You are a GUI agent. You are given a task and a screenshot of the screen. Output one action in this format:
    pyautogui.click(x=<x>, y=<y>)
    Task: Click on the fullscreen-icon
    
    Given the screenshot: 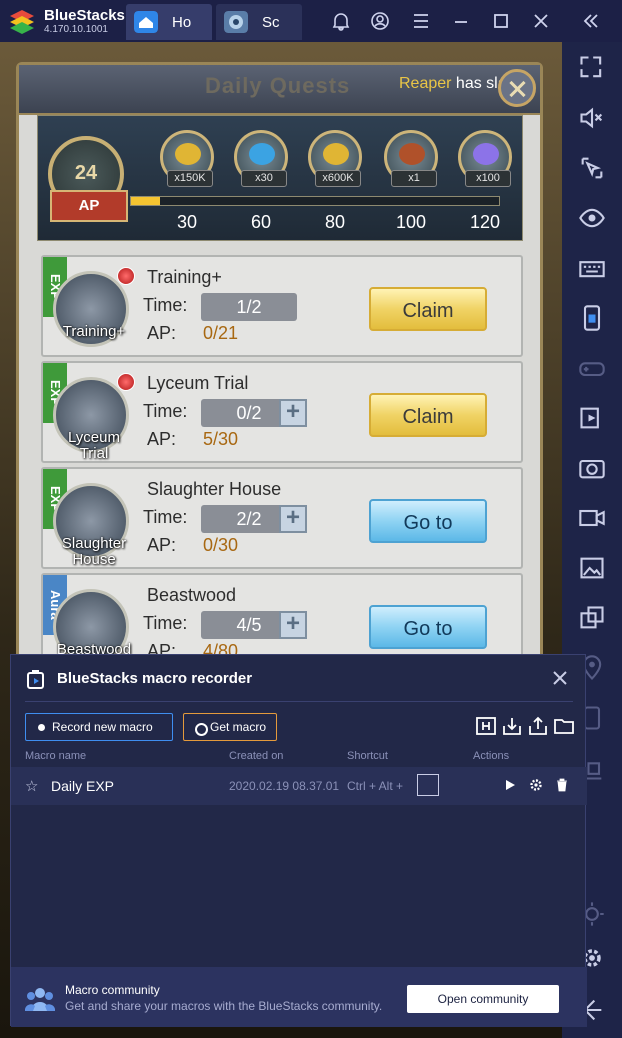 What is the action you would take?
    pyautogui.click(x=592, y=68)
    